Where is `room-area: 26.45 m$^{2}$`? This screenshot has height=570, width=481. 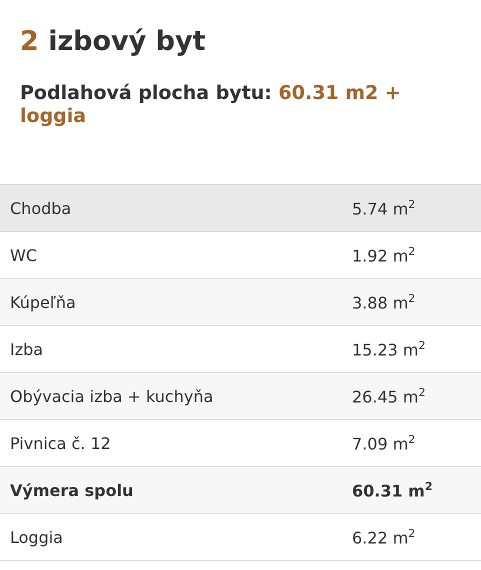 room-area: 26.45 m$^{2}$ is located at coordinates (389, 396).